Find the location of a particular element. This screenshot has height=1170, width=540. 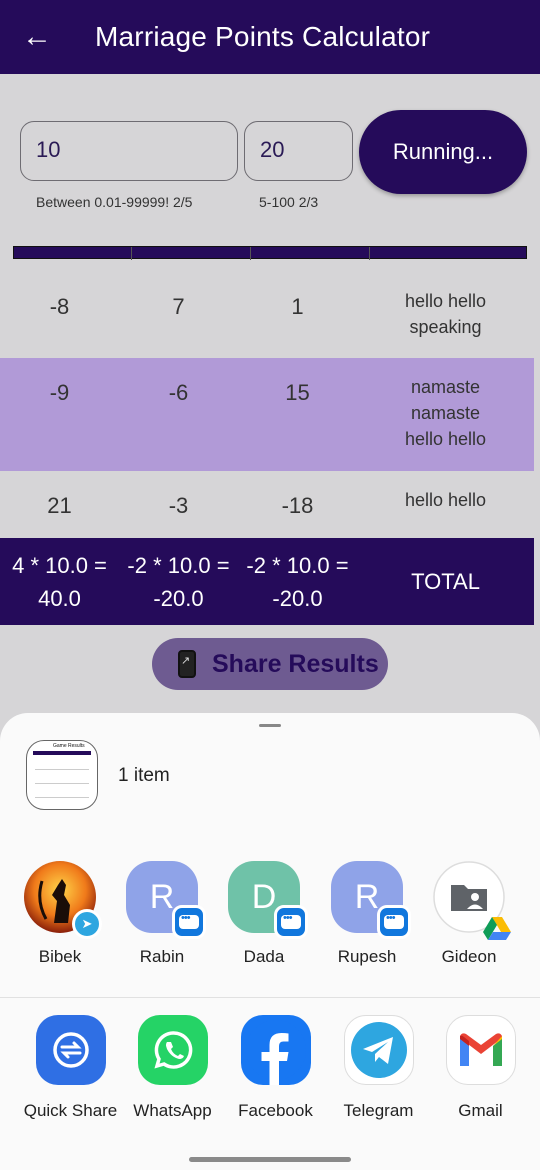

preview-header-bar is located at coordinates (62, 753).